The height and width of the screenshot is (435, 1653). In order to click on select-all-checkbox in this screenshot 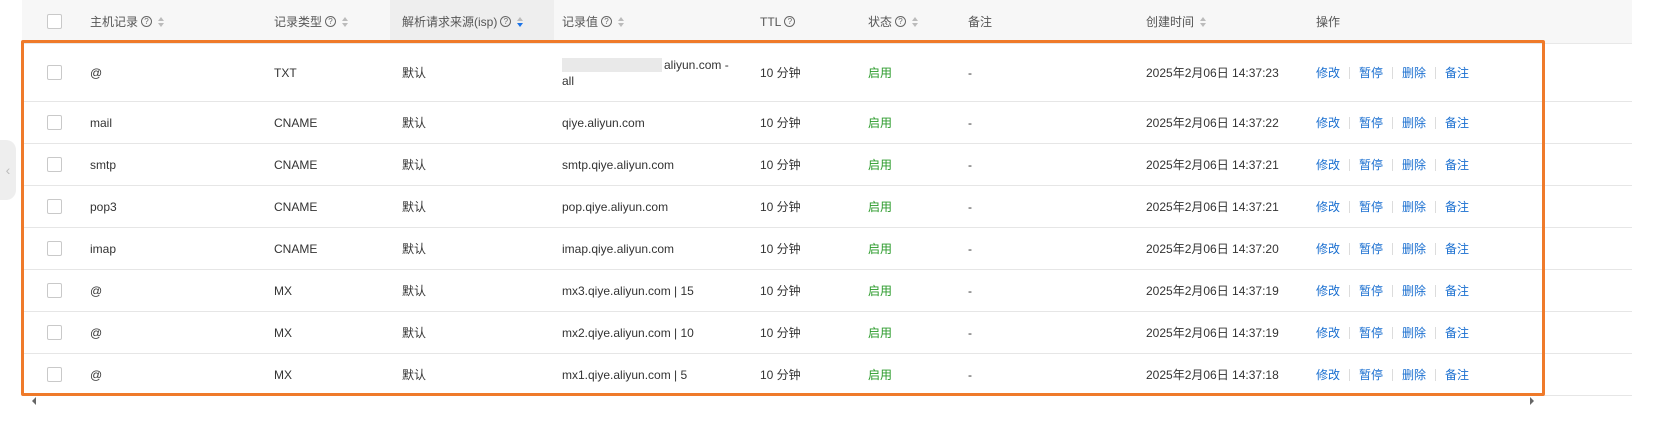, I will do `click(54, 21)`.